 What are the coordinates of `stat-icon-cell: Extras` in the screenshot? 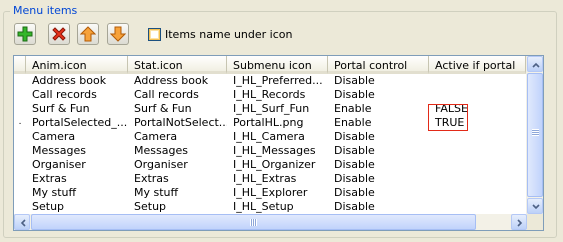 It's located at (177, 179).